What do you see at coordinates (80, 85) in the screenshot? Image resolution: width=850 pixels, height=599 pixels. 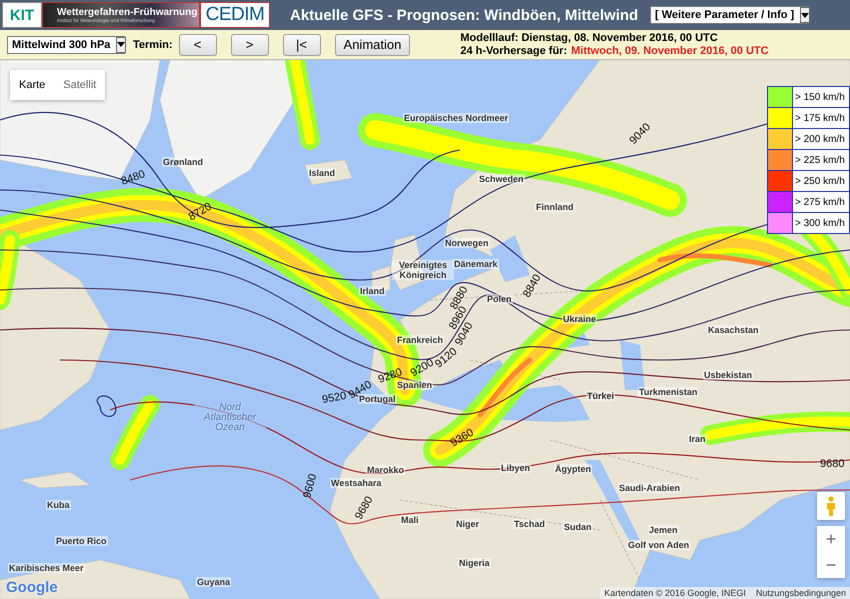 I see `map-type-tab: Satellit` at bounding box center [80, 85].